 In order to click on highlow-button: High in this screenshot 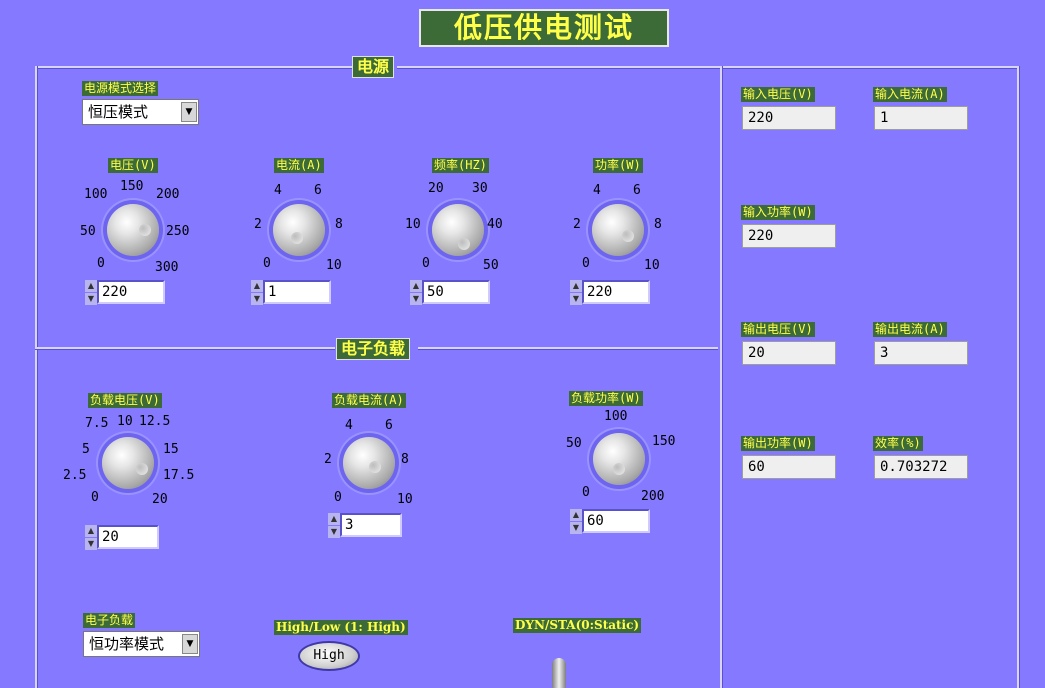, I will do `click(329, 656)`.